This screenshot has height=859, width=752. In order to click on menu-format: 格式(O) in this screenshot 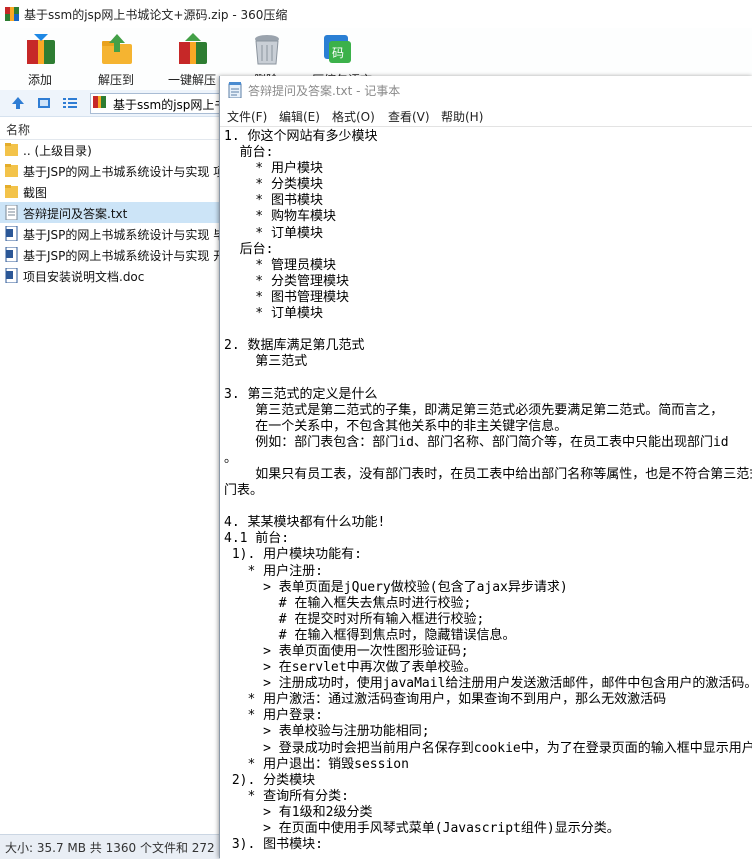, I will do `click(353, 116)`.